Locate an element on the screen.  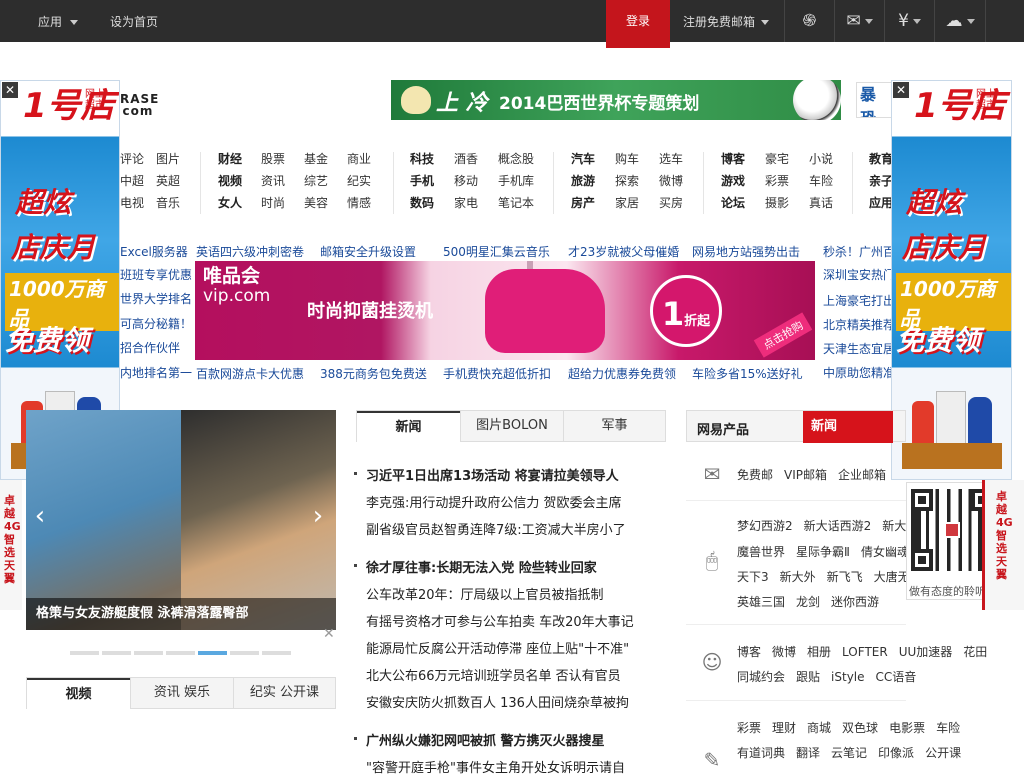
product-link: VIP邮箱 is located at coordinates (805, 475).